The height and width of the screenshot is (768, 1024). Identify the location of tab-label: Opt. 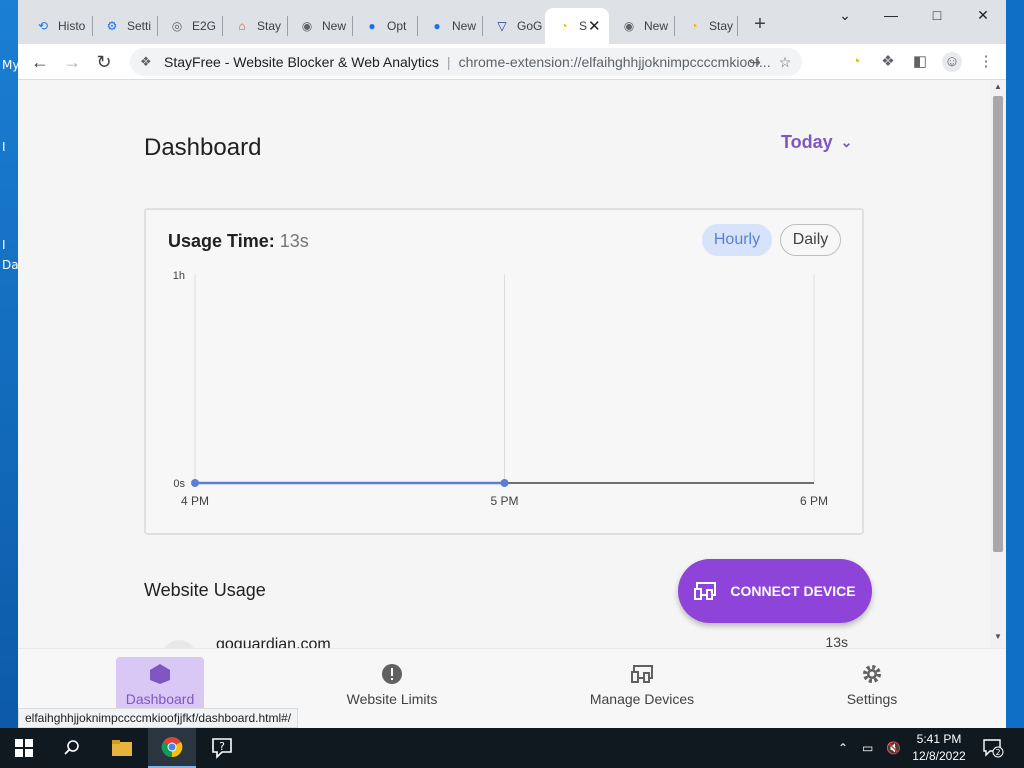
(397, 26).